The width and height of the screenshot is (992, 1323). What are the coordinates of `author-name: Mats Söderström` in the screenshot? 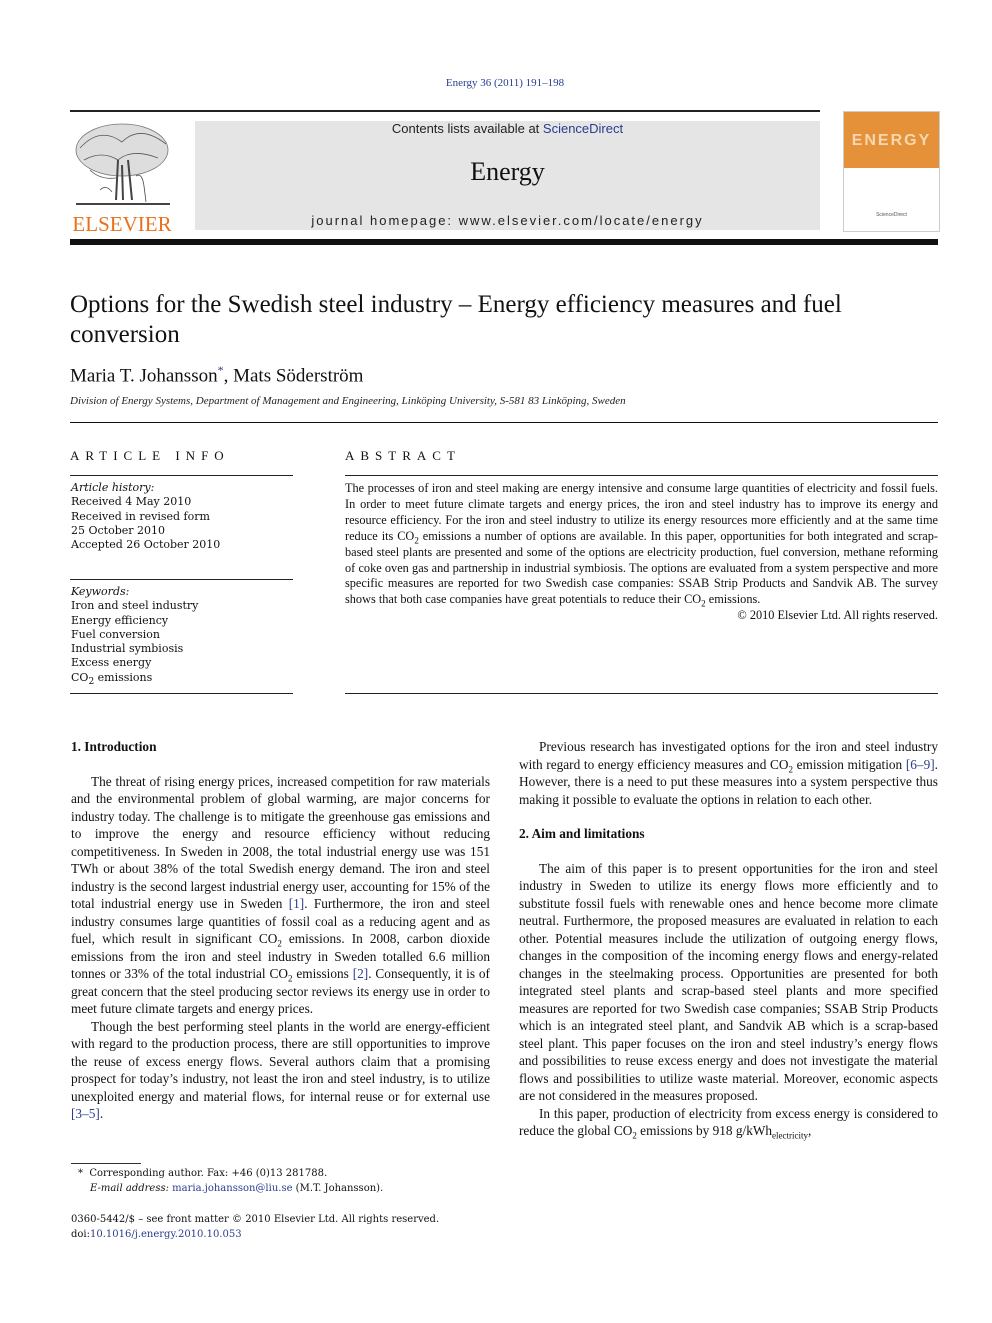 It's located at (298, 376).